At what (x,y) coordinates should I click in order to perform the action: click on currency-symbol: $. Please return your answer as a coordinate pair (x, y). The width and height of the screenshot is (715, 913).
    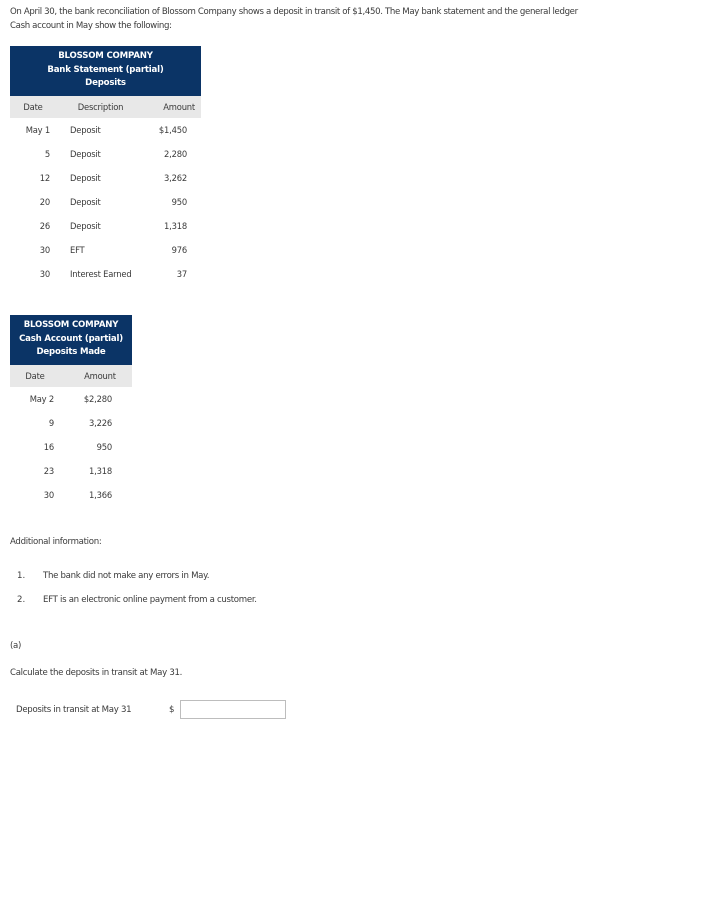
    Looking at the image, I should click on (172, 710).